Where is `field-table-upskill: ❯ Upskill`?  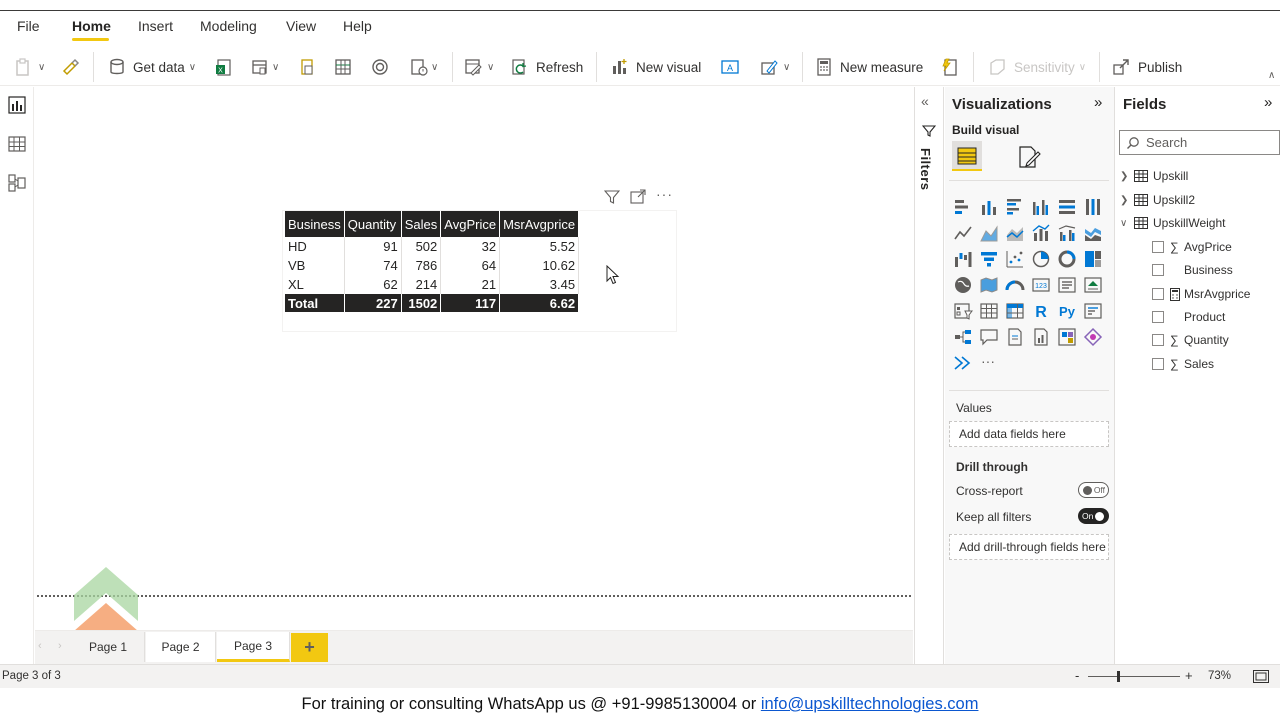 field-table-upskill: ❯ Upskill is located at coordinates (1154, 176).